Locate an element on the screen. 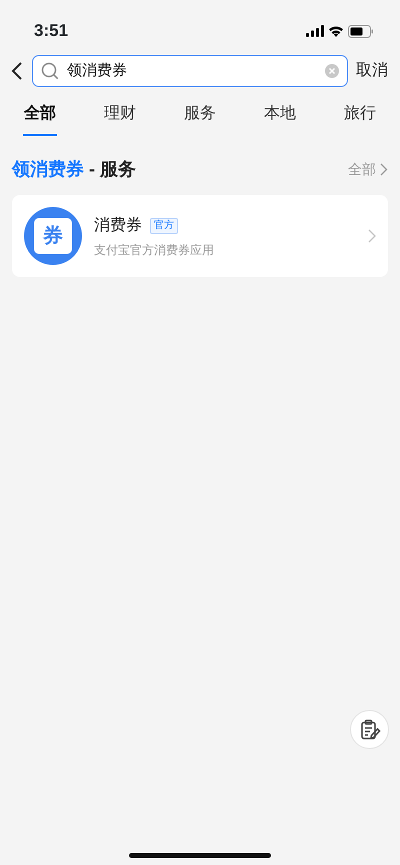 This screenshot has height=865, width=400. search-input: 领消费券 is located at coordinates (192, 71).